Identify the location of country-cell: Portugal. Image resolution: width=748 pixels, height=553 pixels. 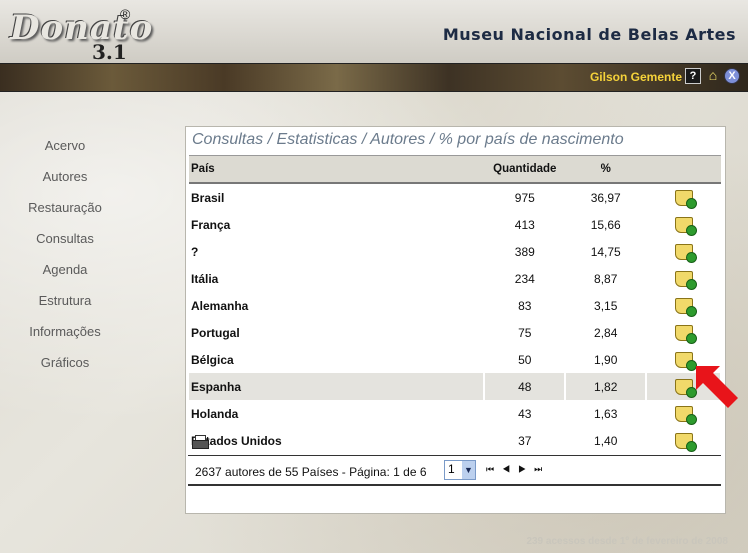
(215, 332).